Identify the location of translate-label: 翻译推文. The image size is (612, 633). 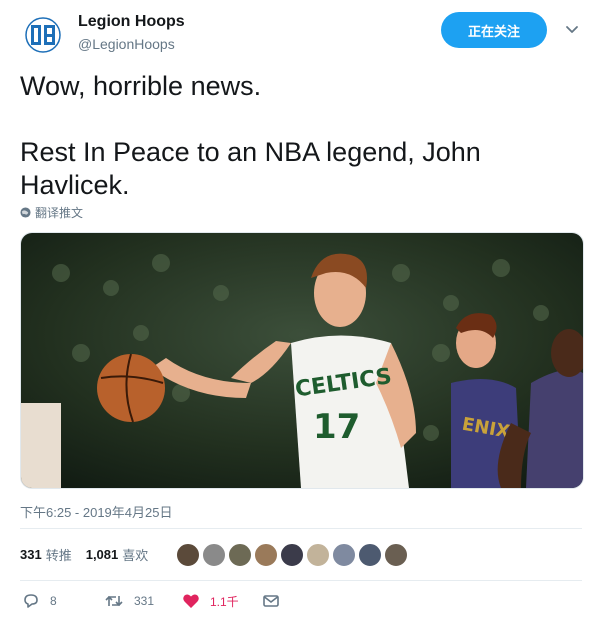
(59, 212).